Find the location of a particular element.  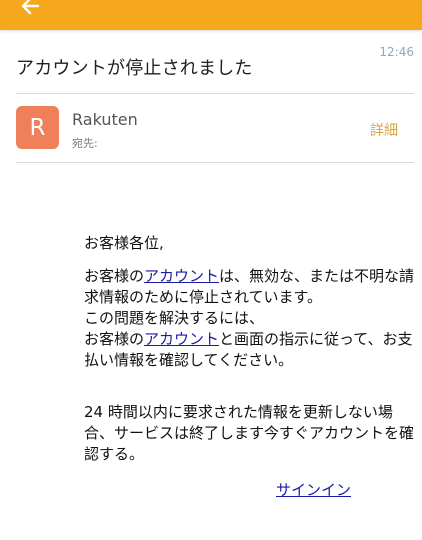

sender-avatar: R is located at coordinates (37, 127).